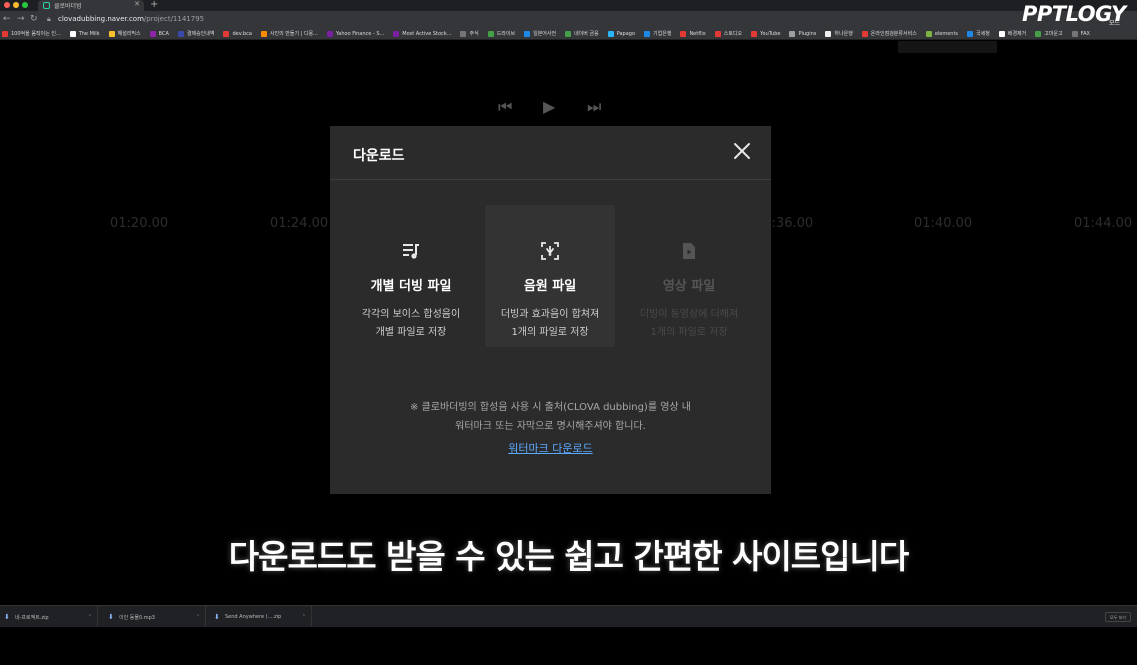  I want to click on bookmark-item: elements, so click(942, 33).